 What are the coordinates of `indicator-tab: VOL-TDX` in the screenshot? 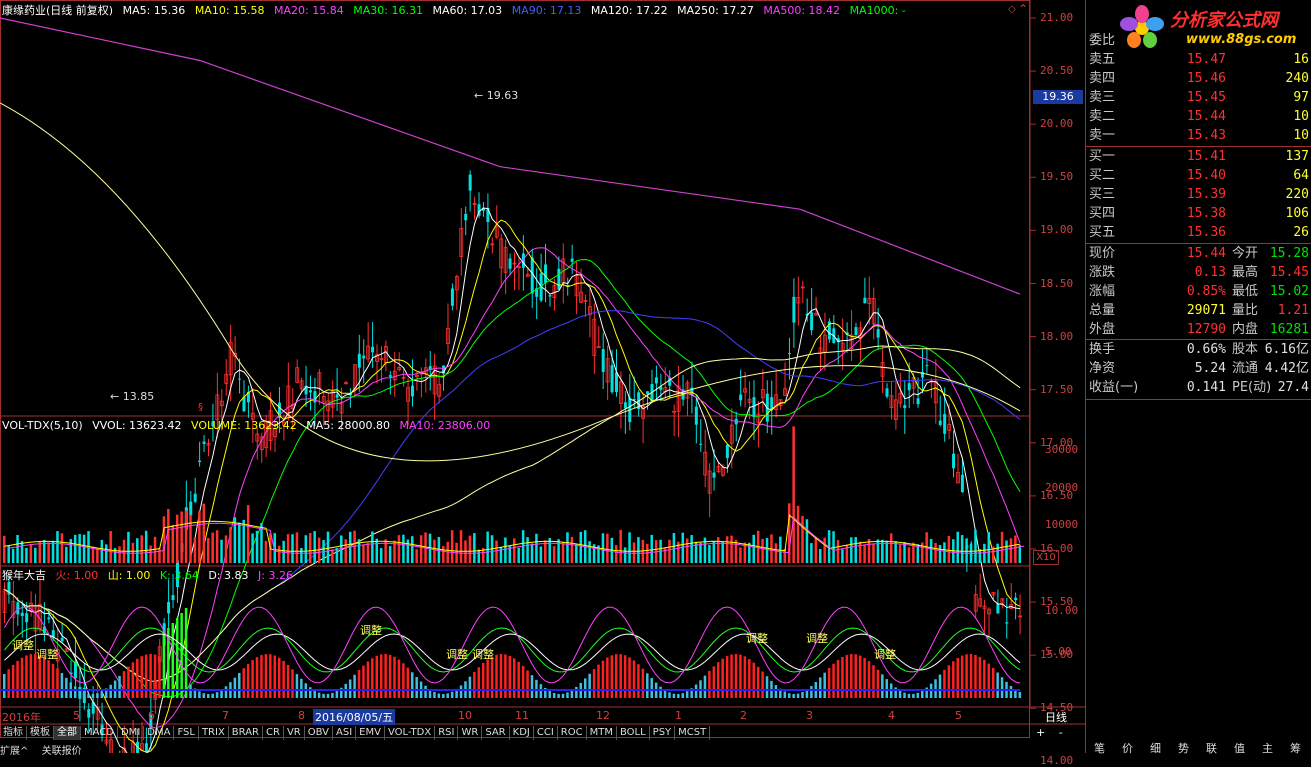 It's located at (410, 733).